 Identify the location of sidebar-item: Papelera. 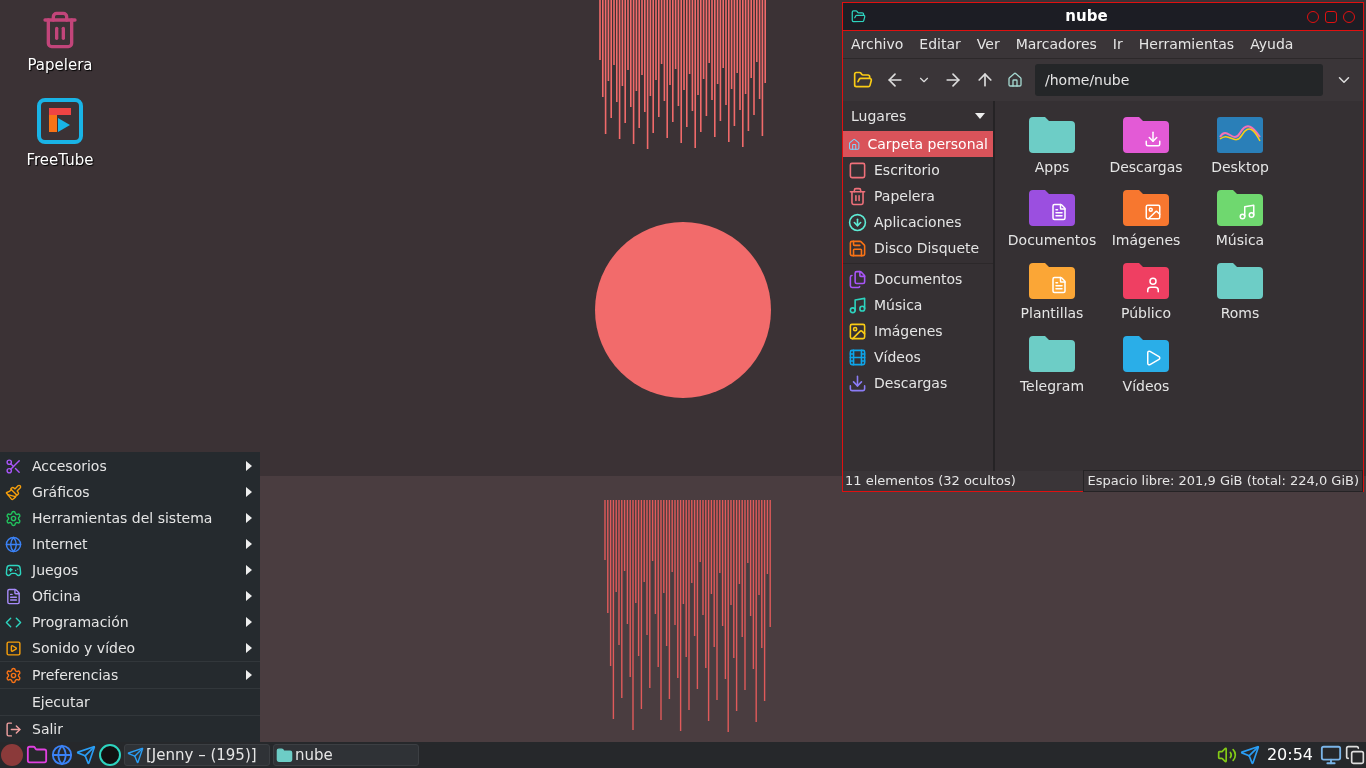
(918, 196).